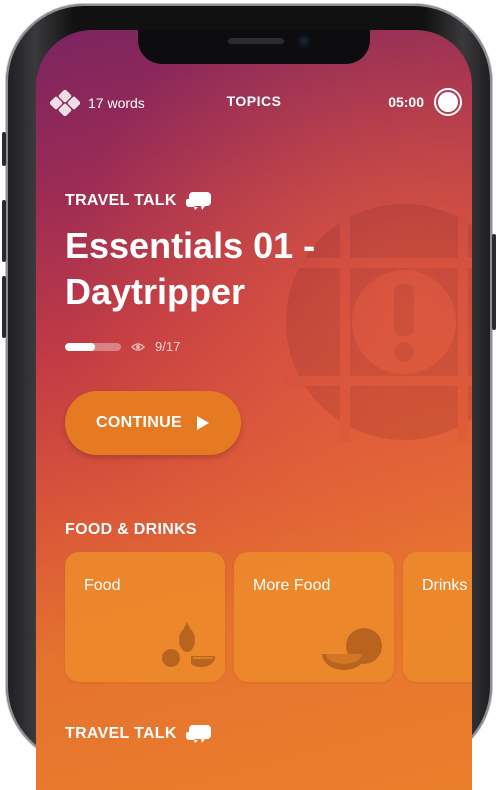 The height and width of the screenshot is (790, 500). Describe the element at coordinates (254, 102) in the screenshot. I see `top-bar: 17 words TOPICS 05:00` at that location.